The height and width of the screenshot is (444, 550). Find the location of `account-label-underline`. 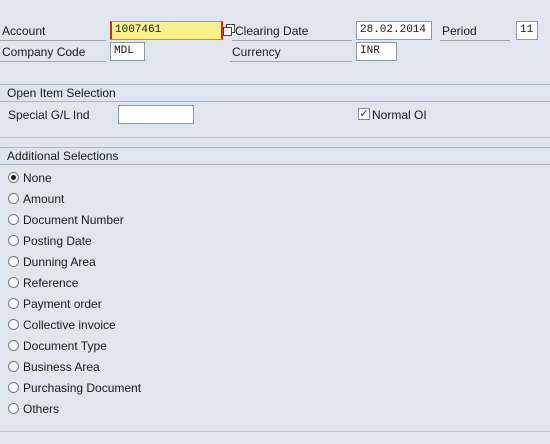

account-label-underline is located at coordinates (53, 40).